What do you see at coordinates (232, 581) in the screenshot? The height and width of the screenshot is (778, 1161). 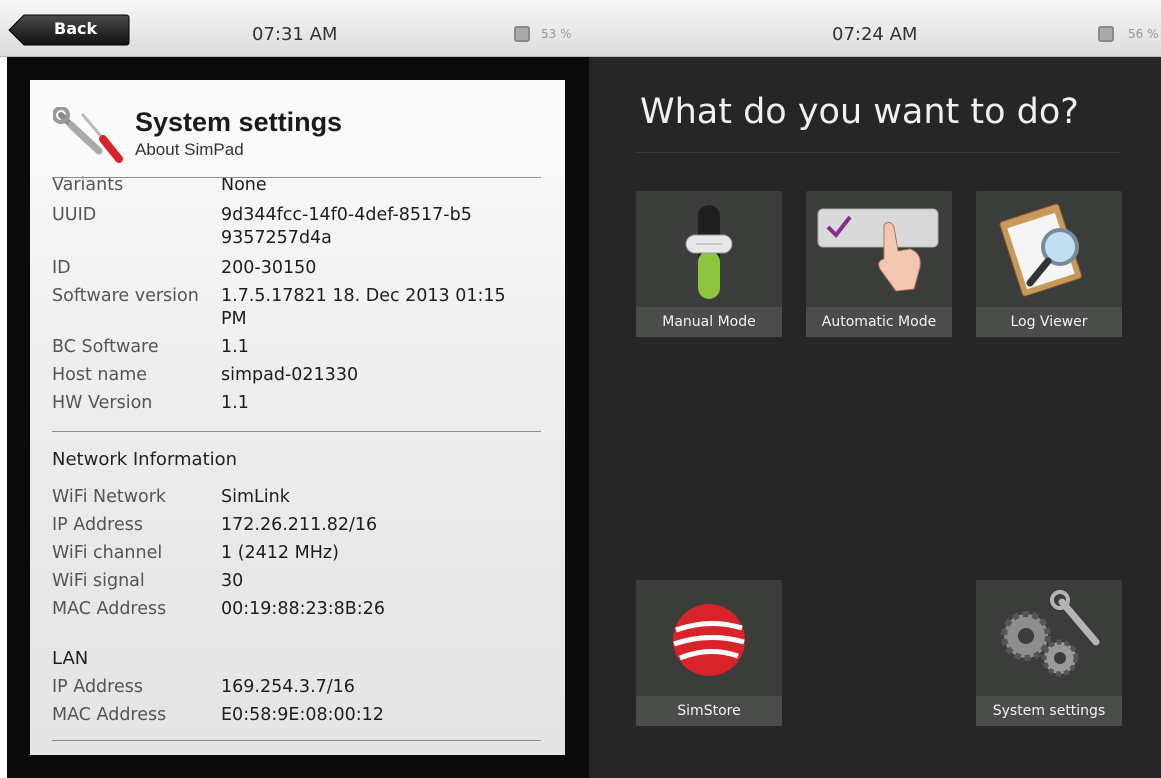 I see `info-value: 30` at bounding box center [232, 581].